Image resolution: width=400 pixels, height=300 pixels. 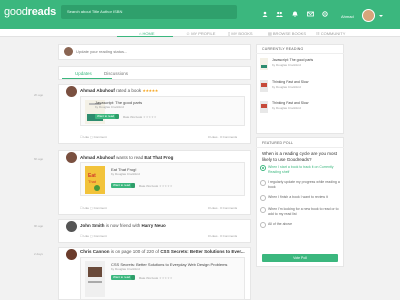 I want to click on radio-selected, so click(x=263, y=168).